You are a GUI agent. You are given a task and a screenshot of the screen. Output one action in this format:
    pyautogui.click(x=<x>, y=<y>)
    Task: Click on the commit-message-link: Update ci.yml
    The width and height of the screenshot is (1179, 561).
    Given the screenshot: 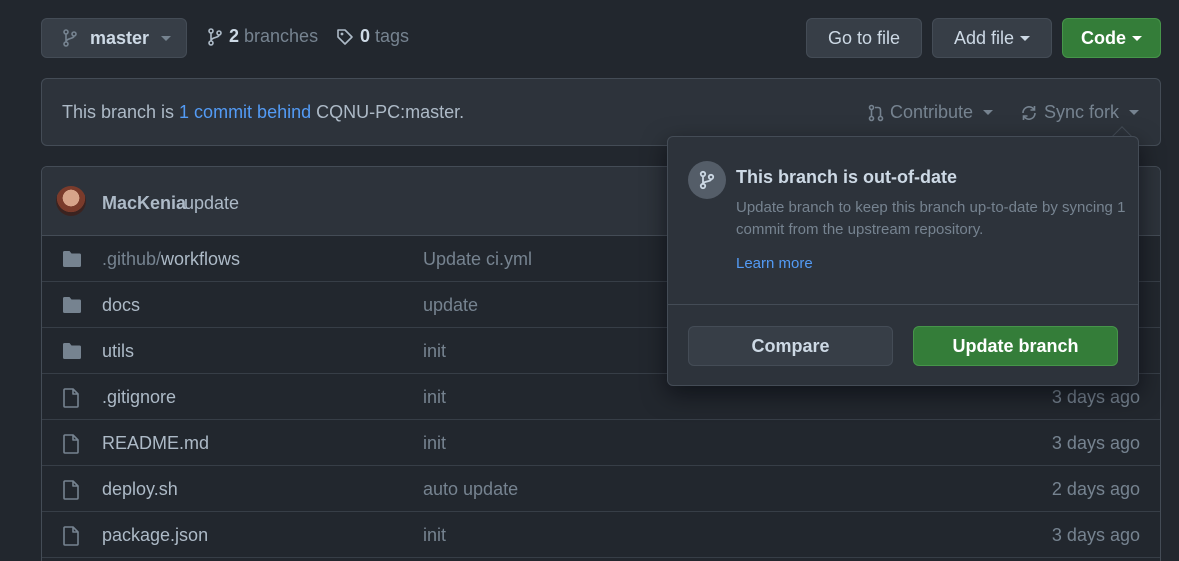 What is the action you would take?
    pyautogui.click(x=477, y=259)
    